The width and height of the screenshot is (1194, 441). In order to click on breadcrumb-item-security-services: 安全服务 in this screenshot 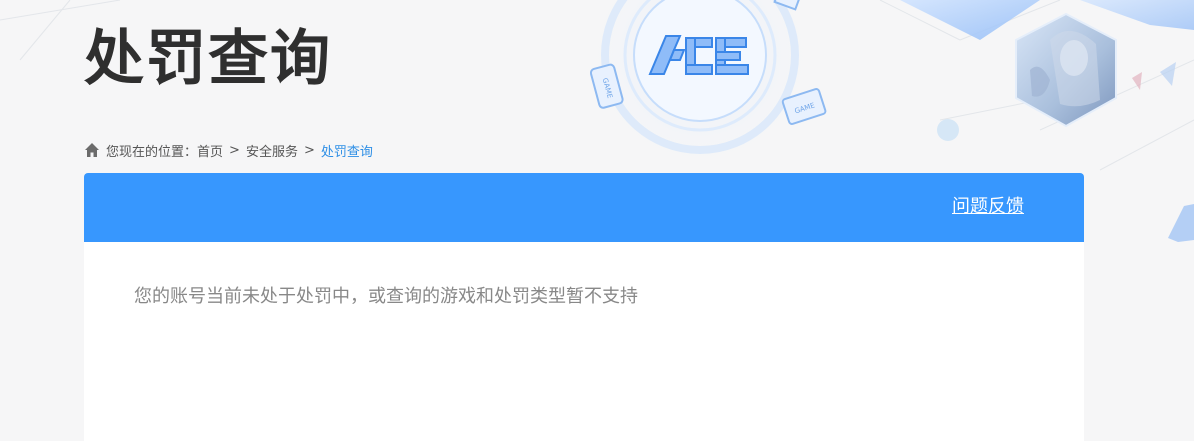, I will do `click(272, 150)`.